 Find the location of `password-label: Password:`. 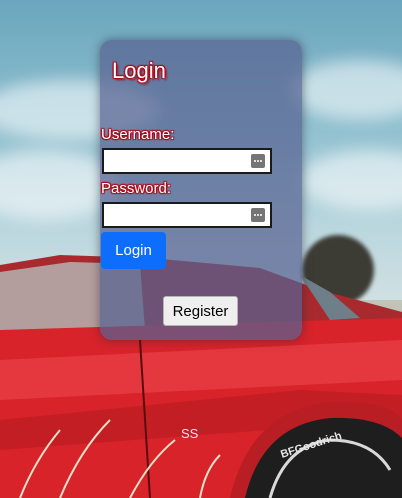

password-label: Password: is located at coordinates (136, 188).